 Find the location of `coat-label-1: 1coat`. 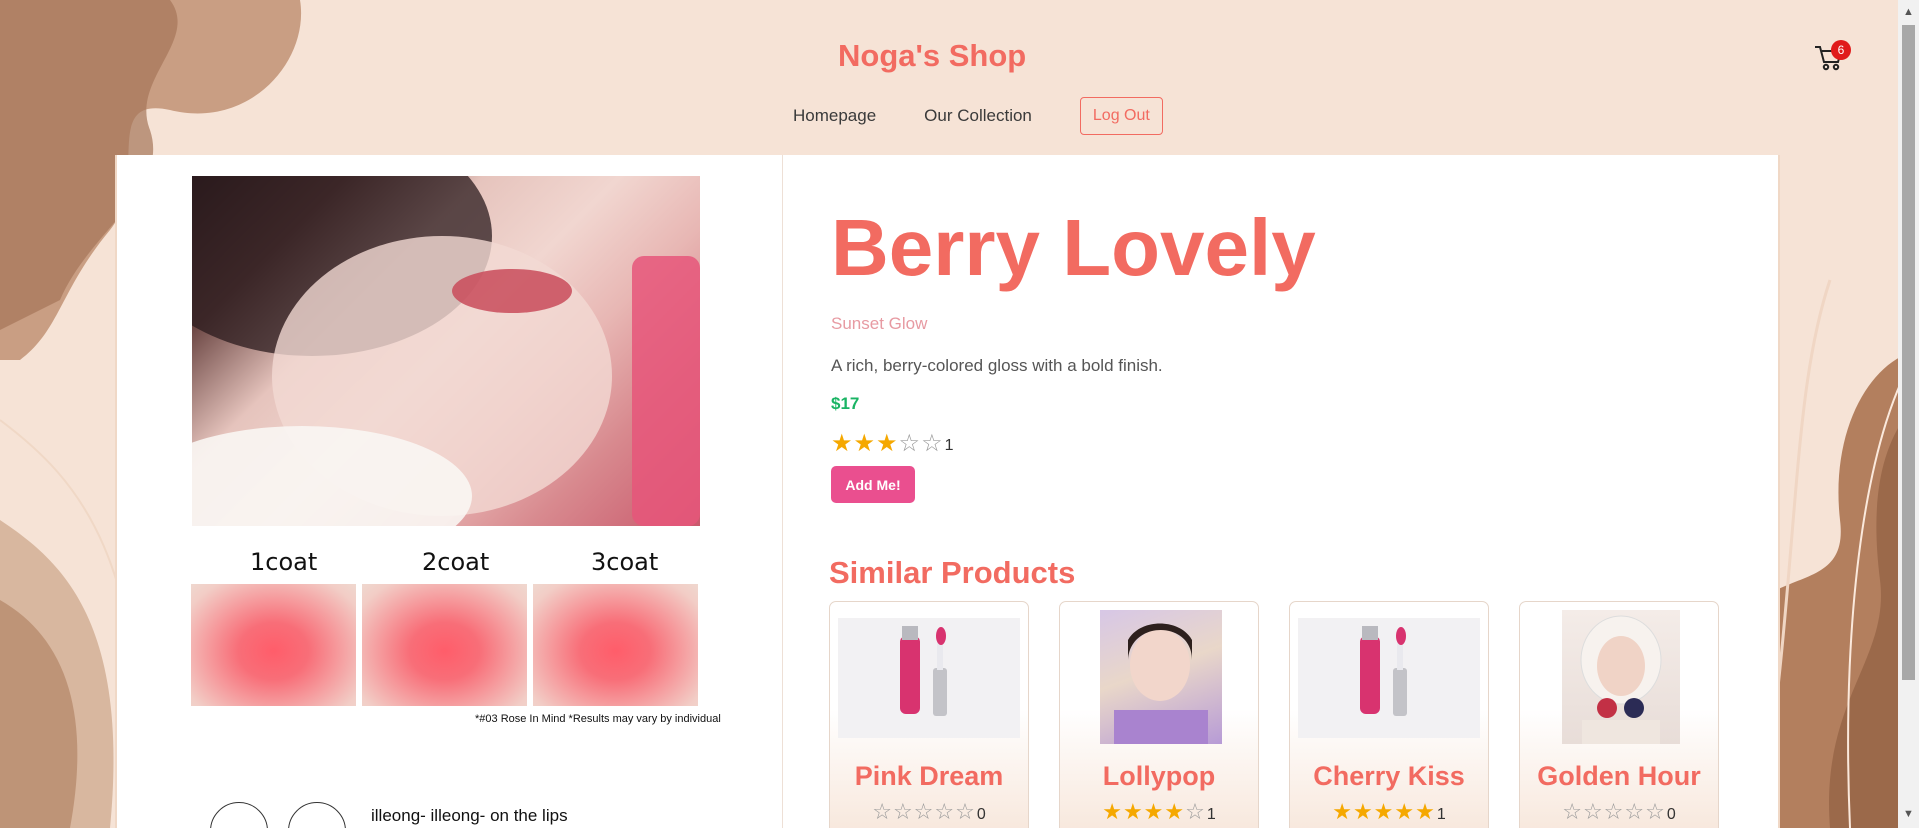

coat-label-1: 1coat is located at coordinates (284, 562).